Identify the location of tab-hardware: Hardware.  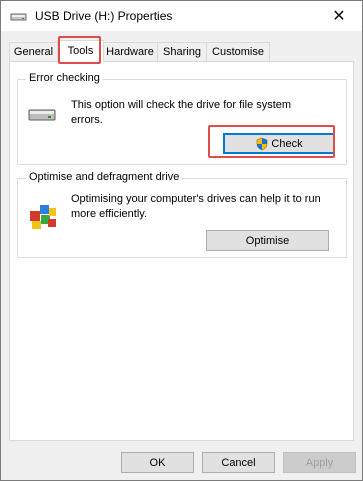
(130, 51).